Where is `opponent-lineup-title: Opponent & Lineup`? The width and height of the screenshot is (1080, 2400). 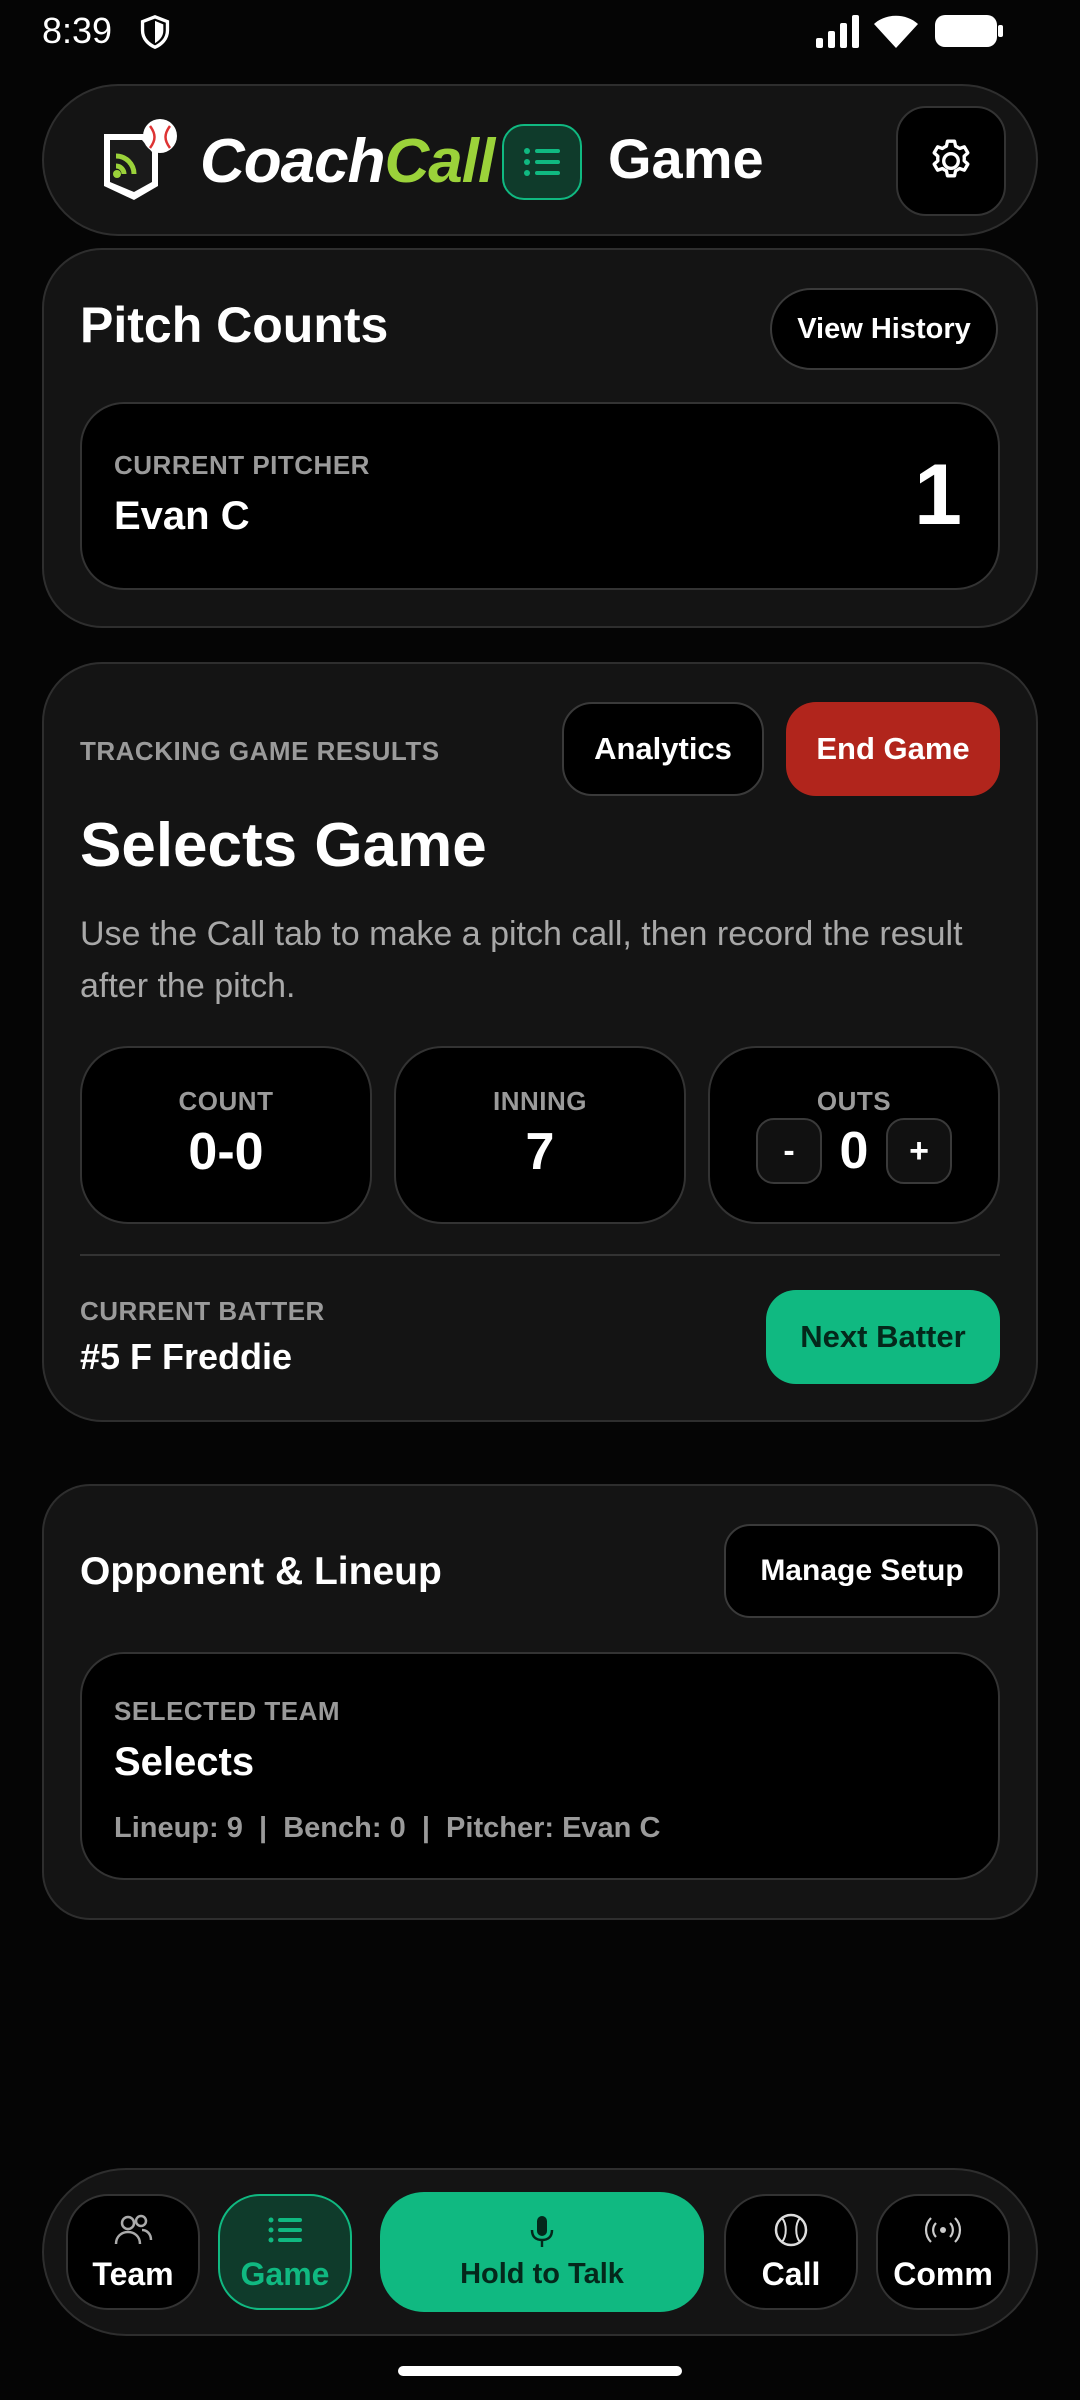 opponent-lineup-title: Opponent & Lineup is located at coordinates (261, 1571).